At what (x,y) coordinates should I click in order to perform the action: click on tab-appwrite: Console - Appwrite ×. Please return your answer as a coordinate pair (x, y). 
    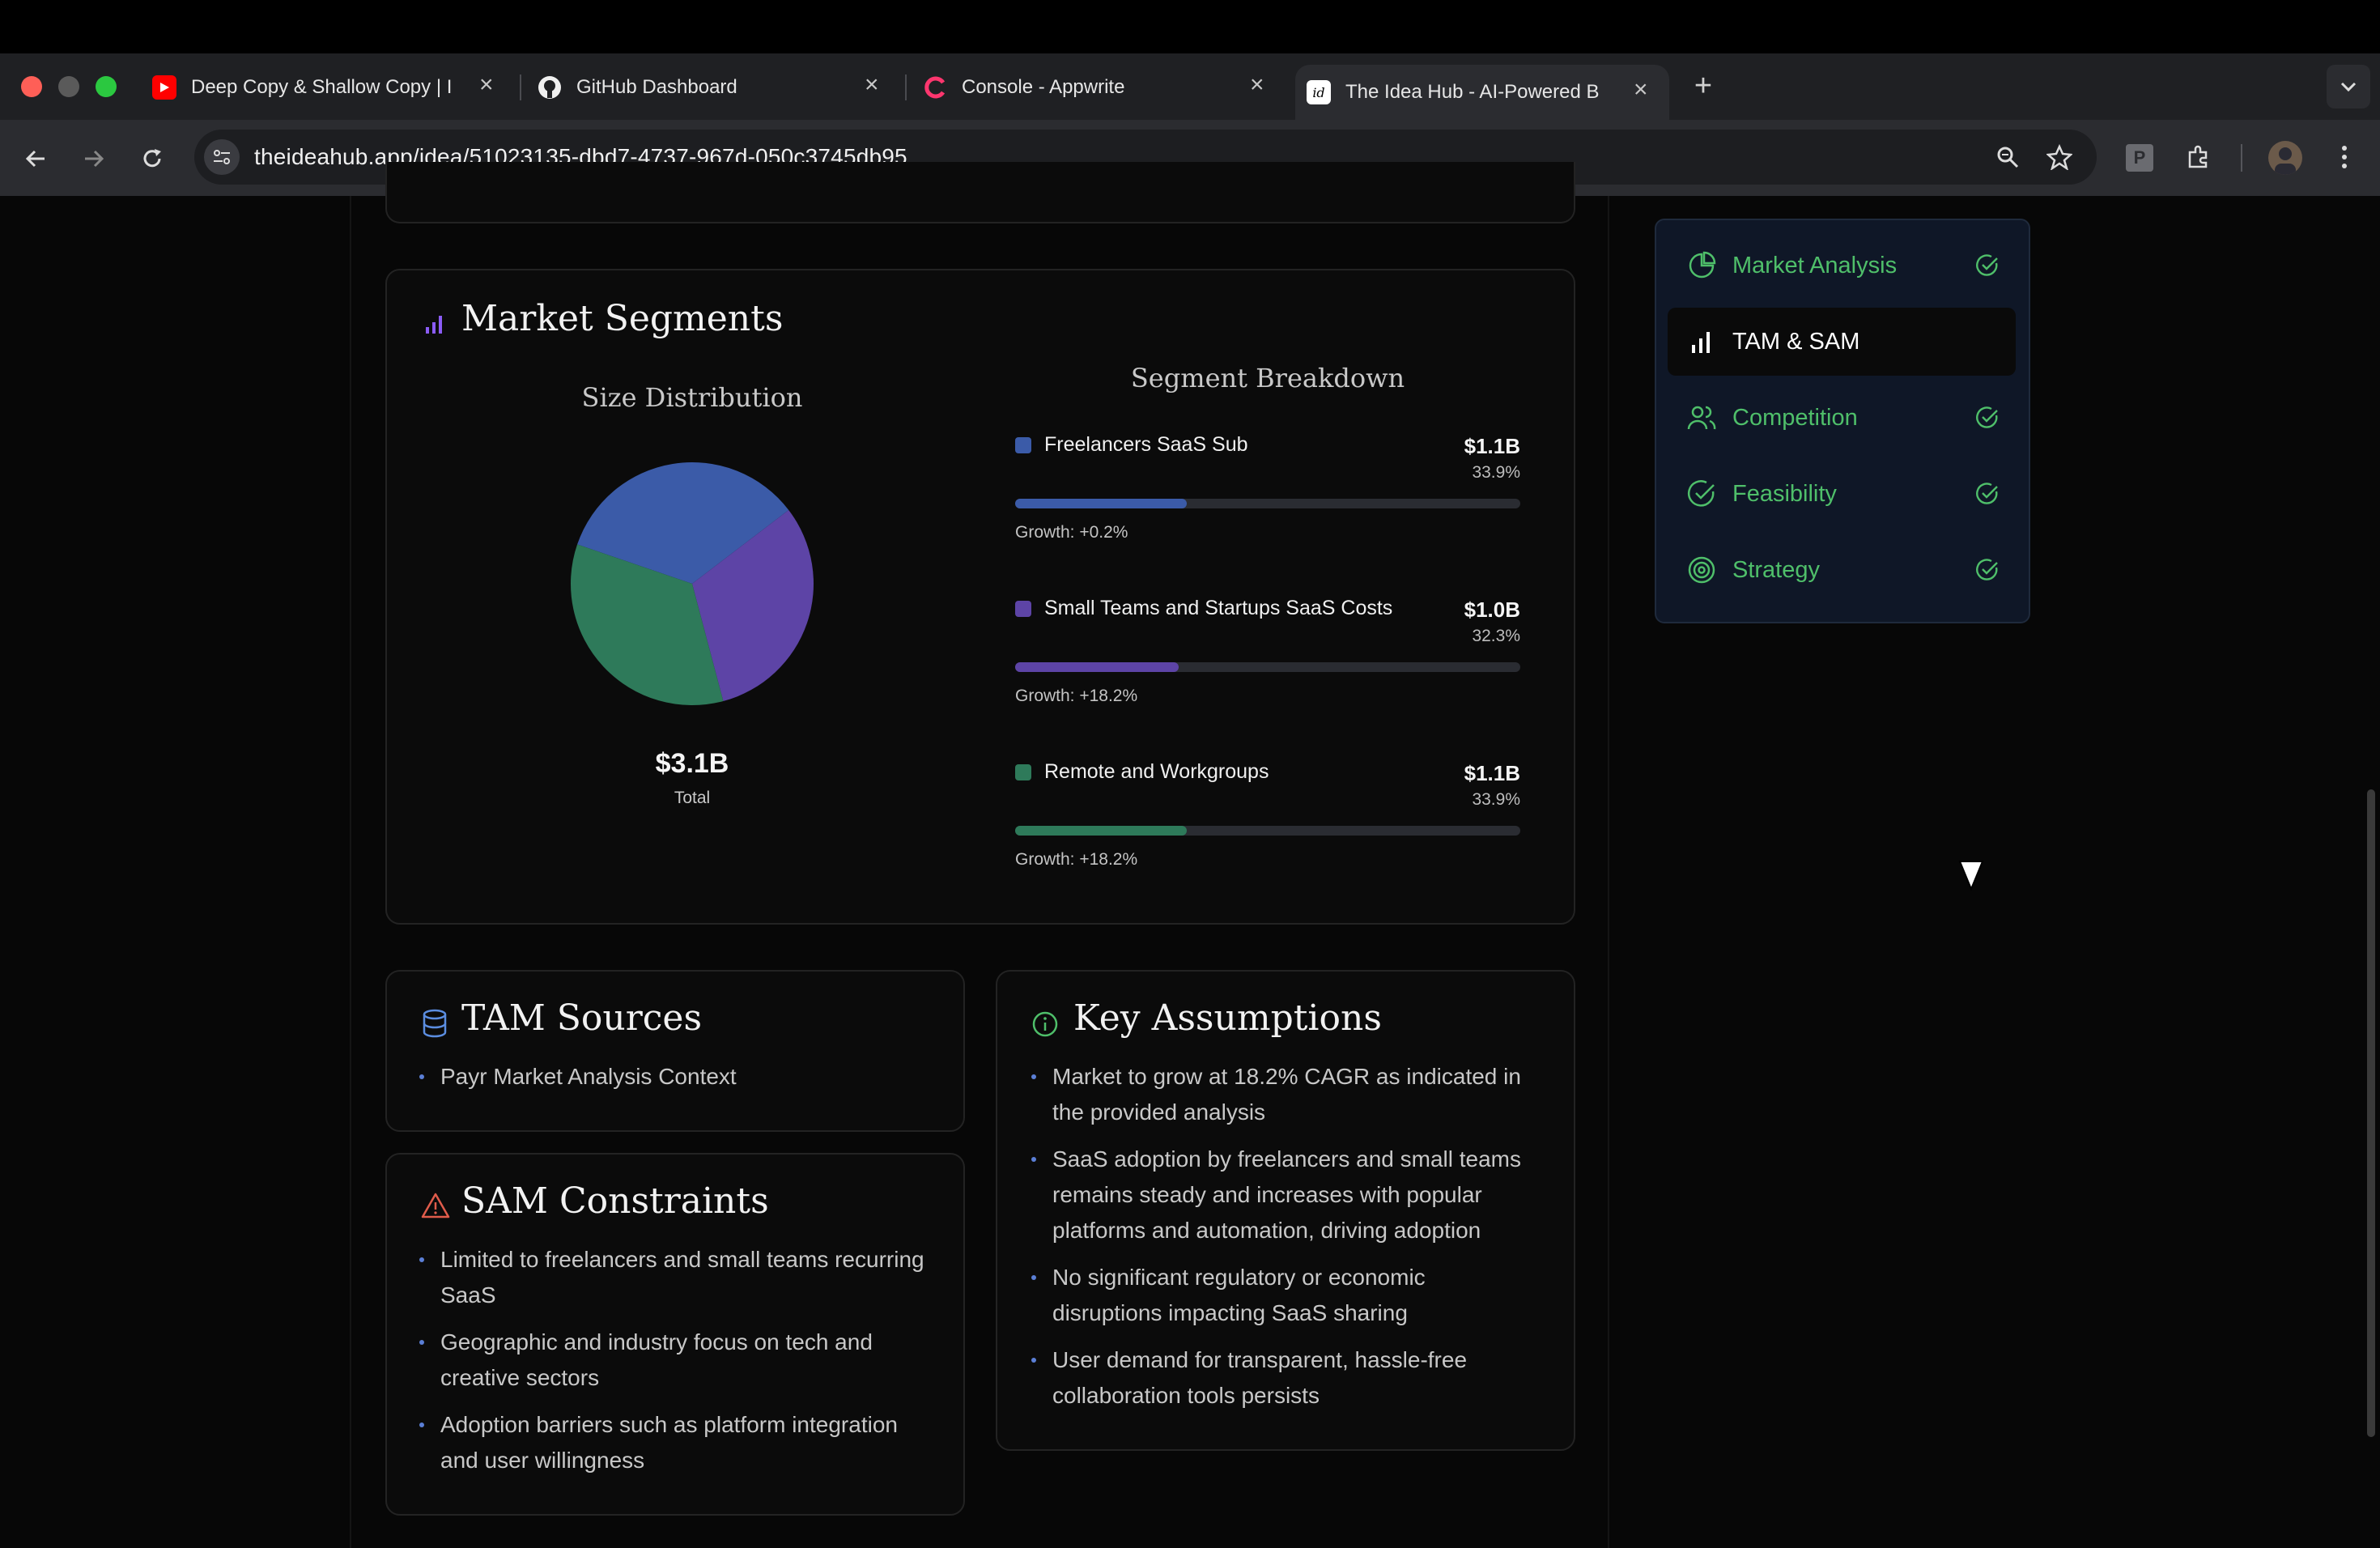
    Looking at the image, I should click on (1097, 87).